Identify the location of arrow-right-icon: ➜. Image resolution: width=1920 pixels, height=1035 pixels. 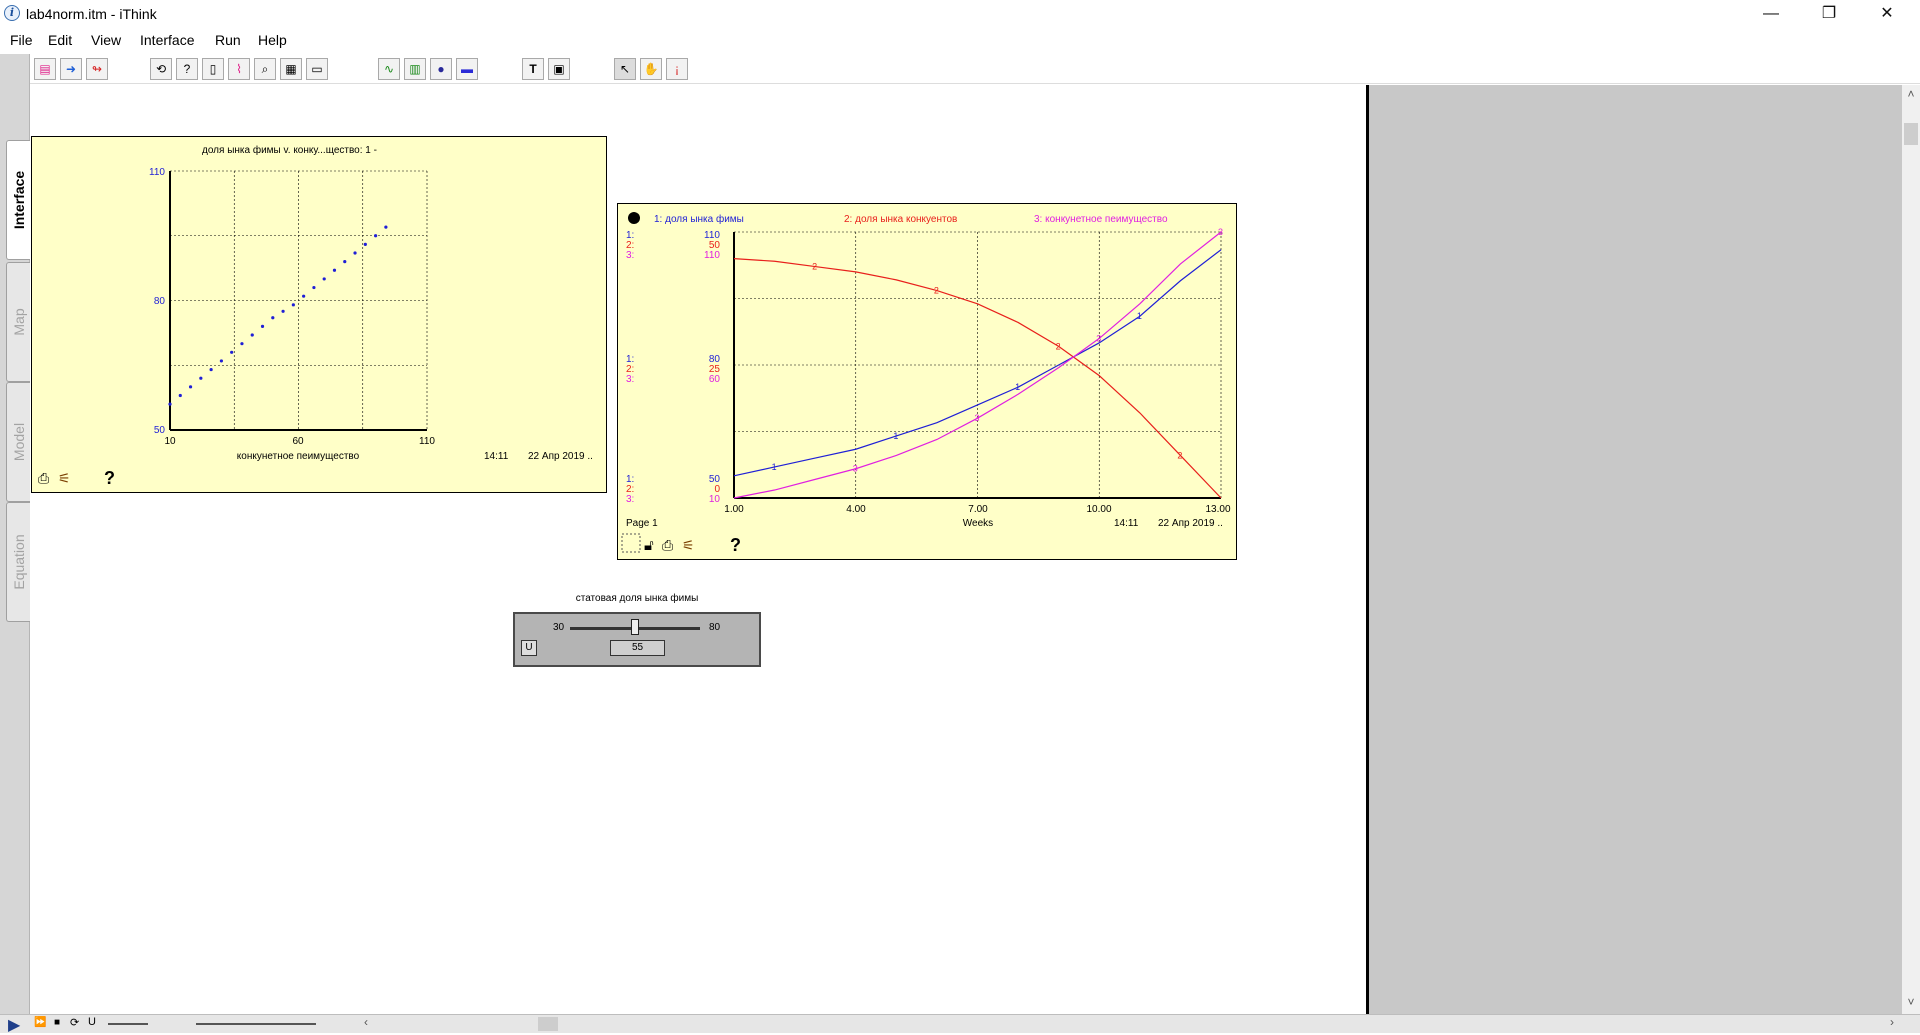
(71, 69).